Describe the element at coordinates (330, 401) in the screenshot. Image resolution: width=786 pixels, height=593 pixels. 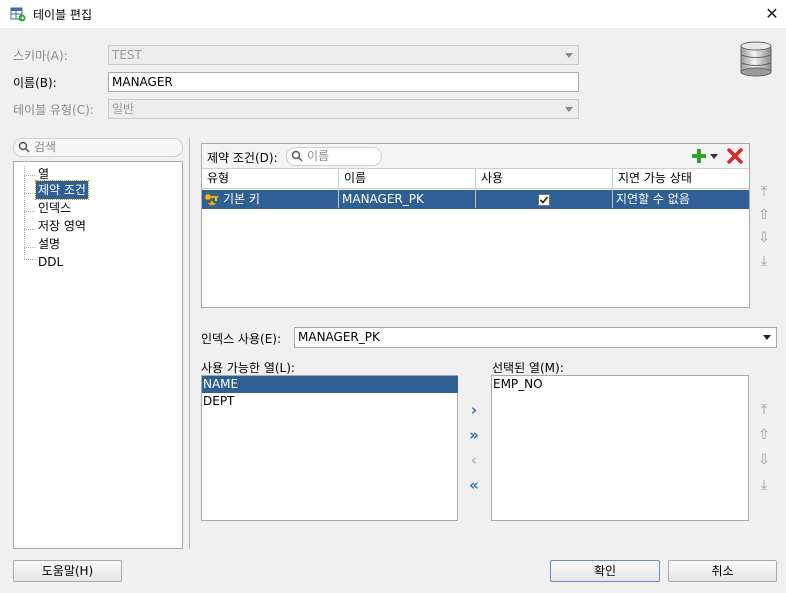
I see `list-item: DEPT` at that location.